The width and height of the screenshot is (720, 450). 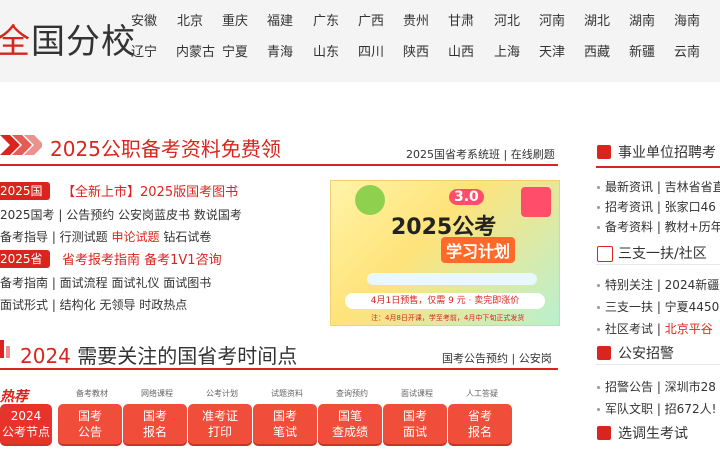 What do you see at coordinates (350, 424) in the screenshot?
I see `hot-button: 国笔 查成绩` at bounding box center [350, 424].